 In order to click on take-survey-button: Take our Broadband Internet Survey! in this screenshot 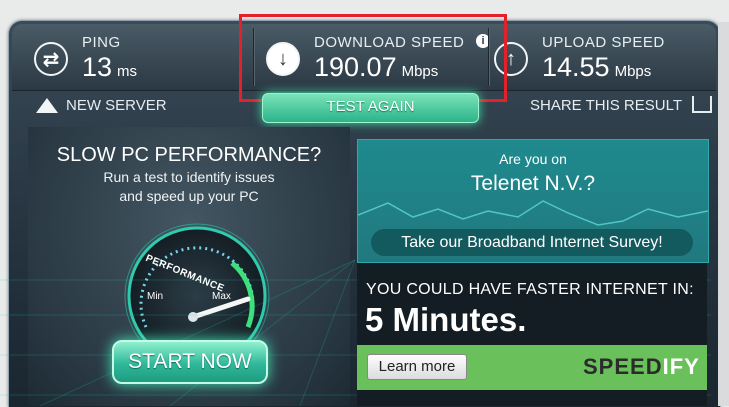, I will do `click(532, 242)`.